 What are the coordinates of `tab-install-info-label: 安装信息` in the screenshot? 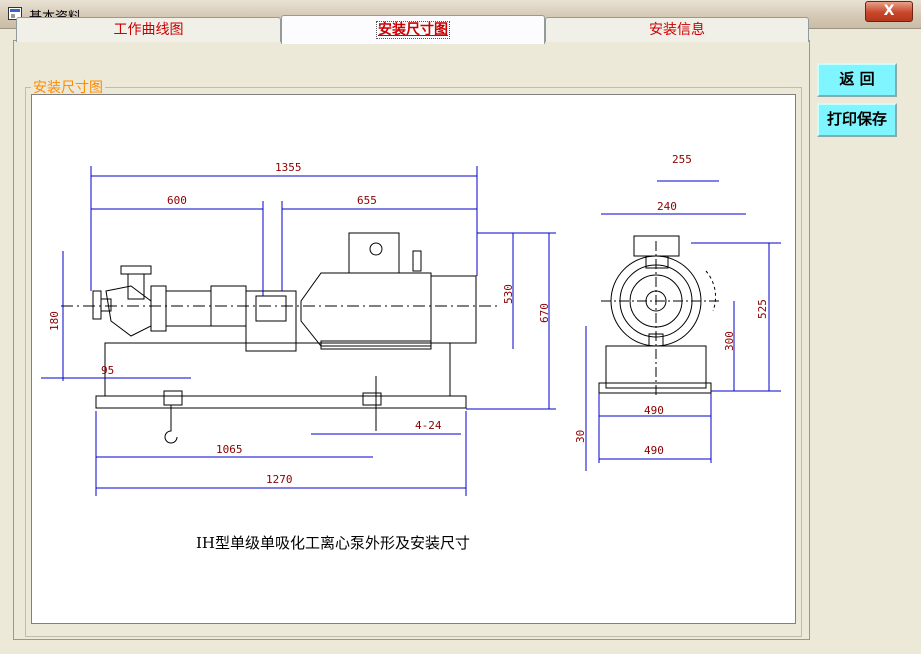 It's located at (677, 30).